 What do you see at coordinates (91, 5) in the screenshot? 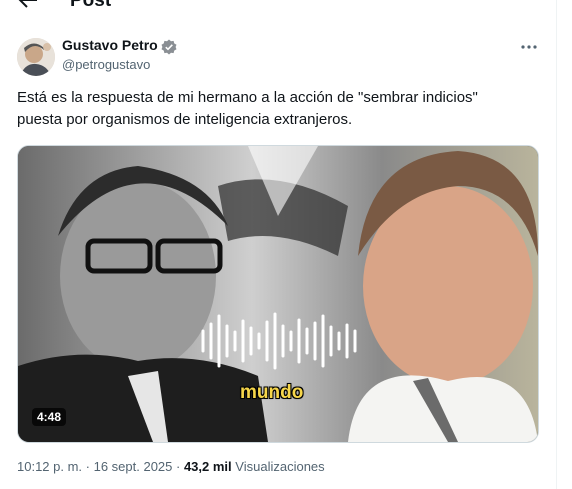
I see `page-title: Post` at bounding box center [91, 5].